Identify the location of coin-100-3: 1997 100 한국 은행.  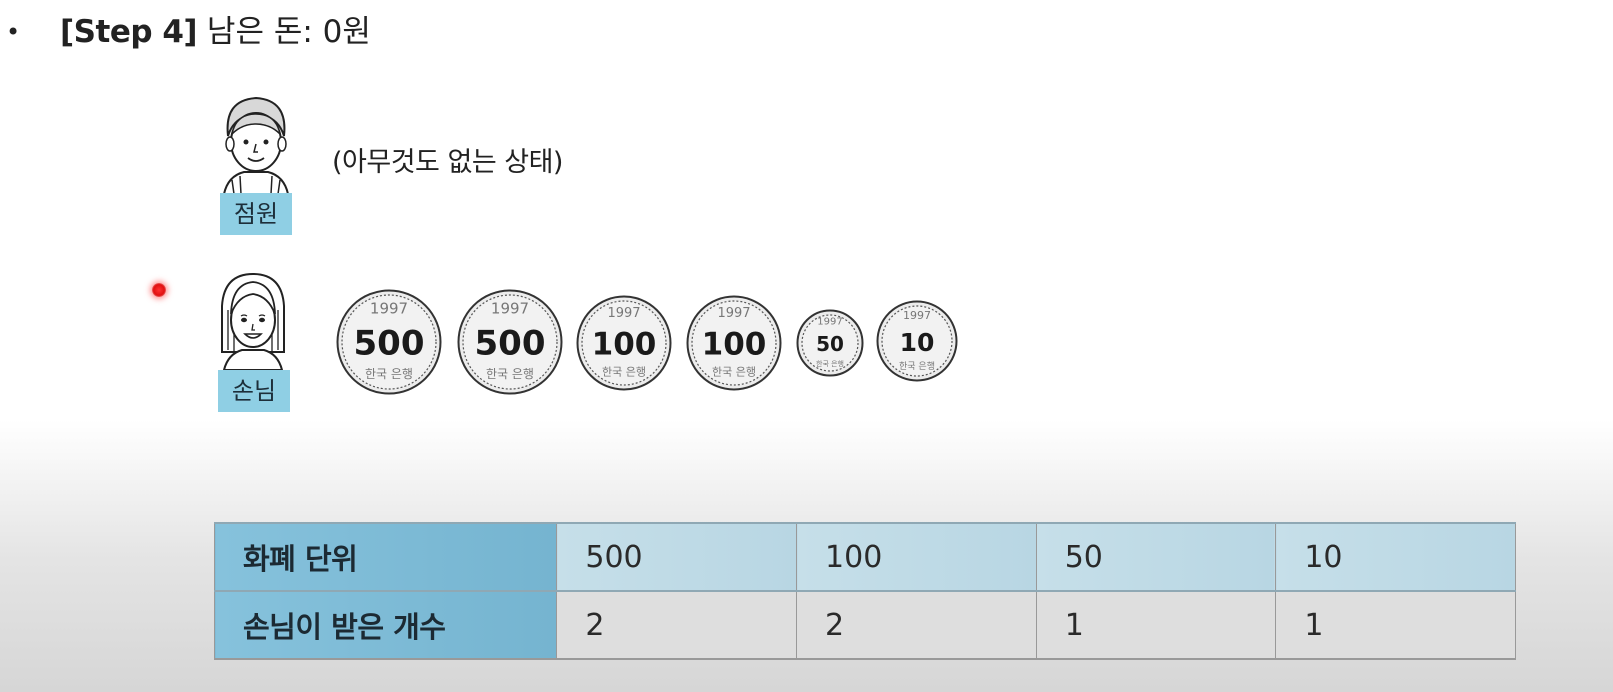
(624, 343).